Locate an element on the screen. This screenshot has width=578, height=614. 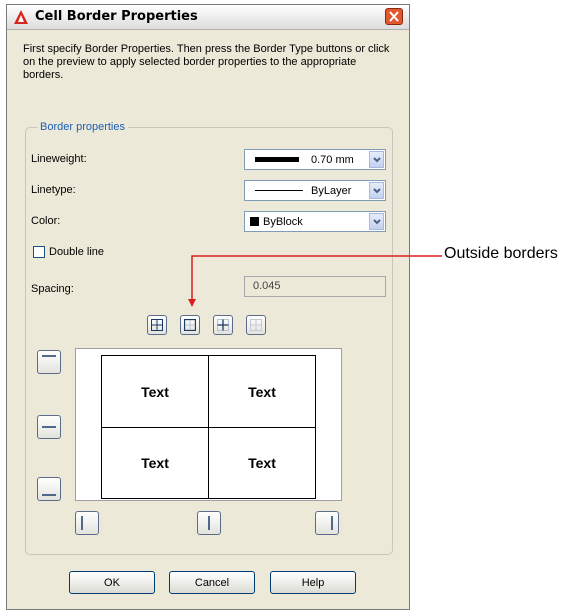
outside-borders-callout: Outside borders is located at coordinates (501, 253).